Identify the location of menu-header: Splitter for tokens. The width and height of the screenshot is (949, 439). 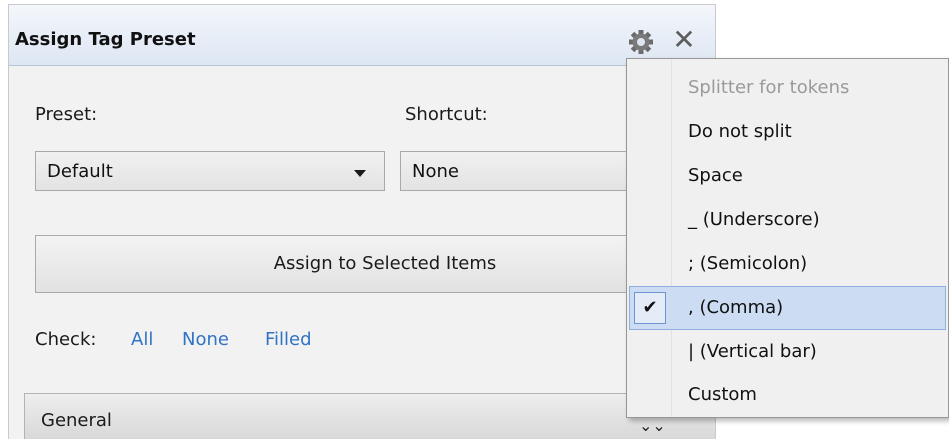
(787, 88).